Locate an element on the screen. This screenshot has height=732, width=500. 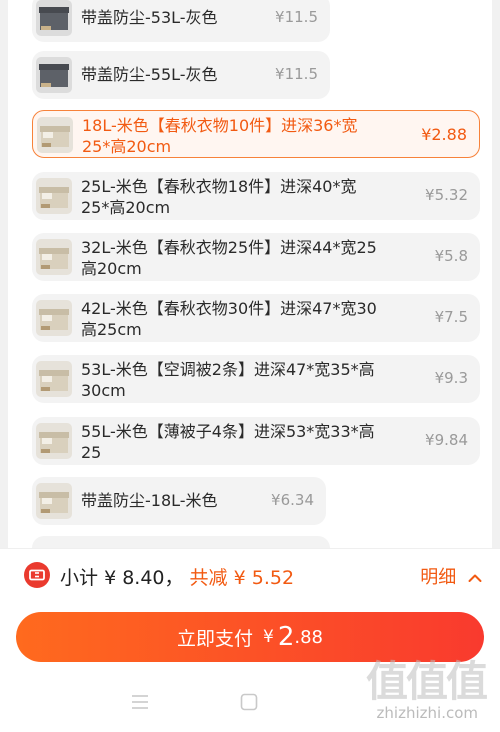
order-summary-bar: 小计 ¥ 8.40， 共减 ¥ 5.52 明细 is located at coordinates (250, 574).